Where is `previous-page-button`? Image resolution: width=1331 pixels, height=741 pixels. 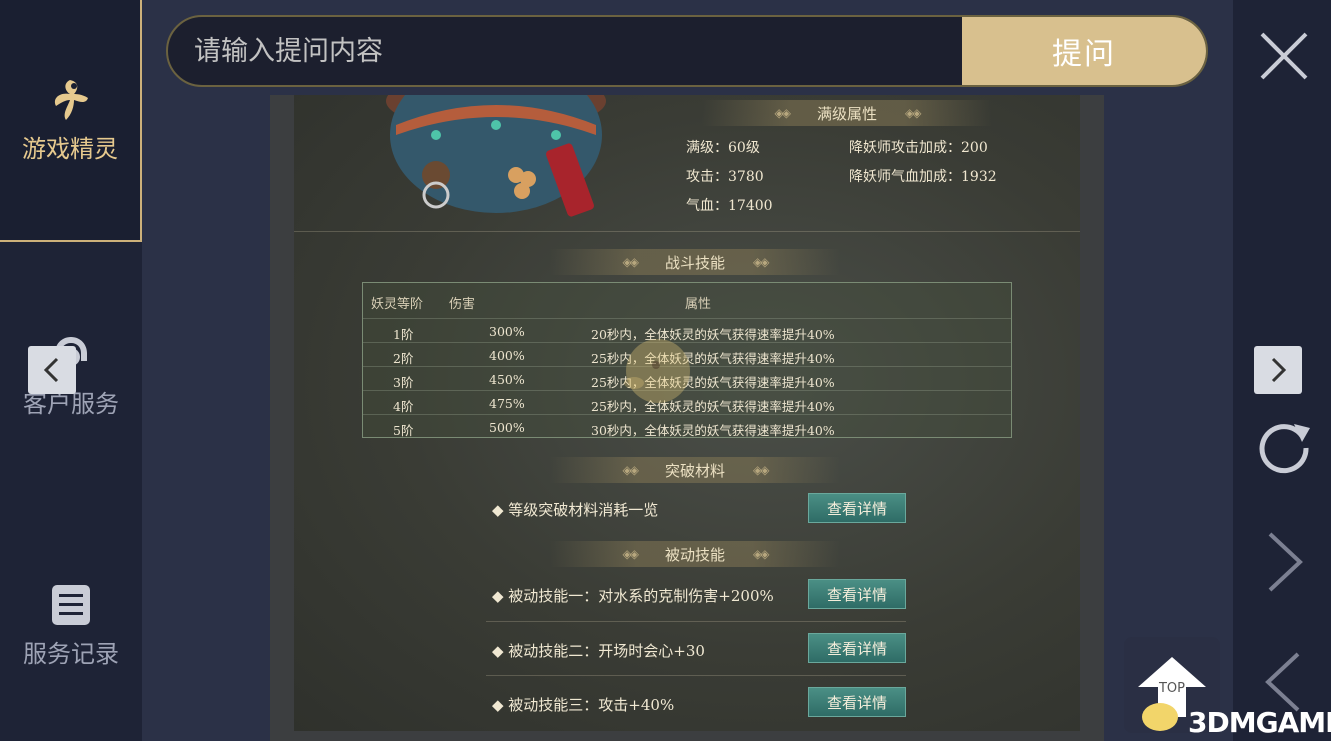
previous-page-button is located at coordinates (52, 370).